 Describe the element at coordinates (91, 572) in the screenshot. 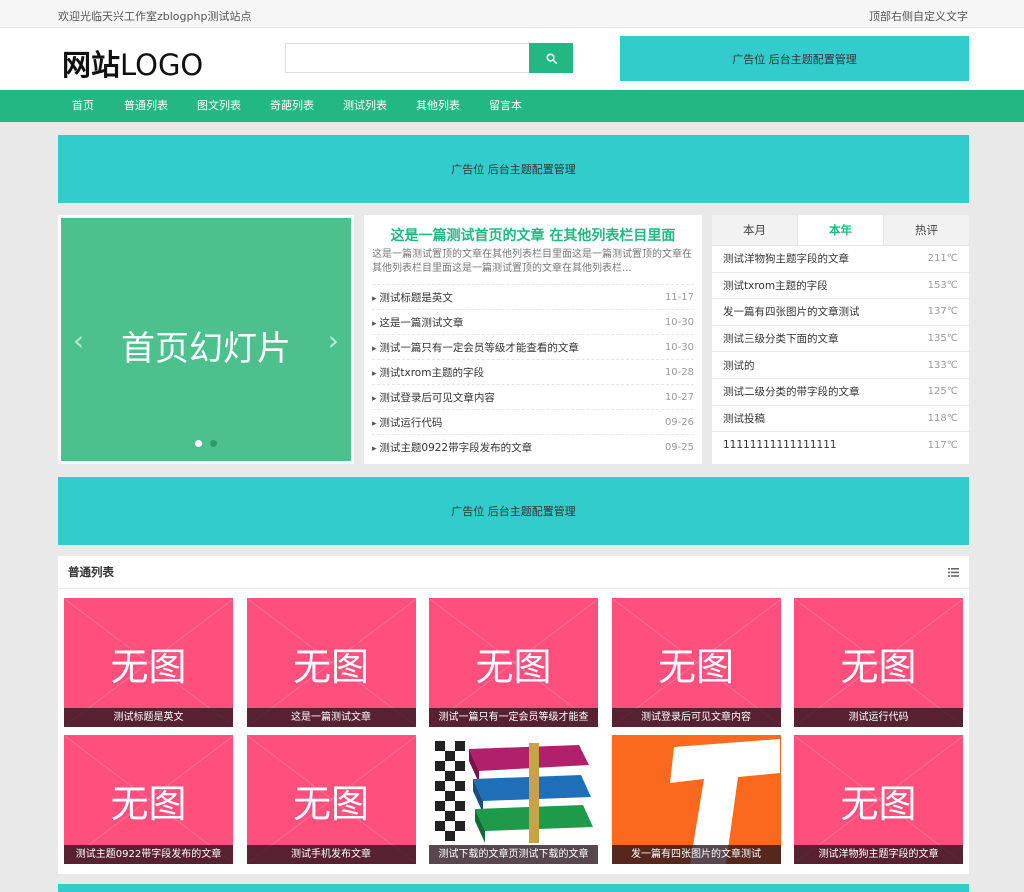

I see `section-title: 普通列表` at that location.